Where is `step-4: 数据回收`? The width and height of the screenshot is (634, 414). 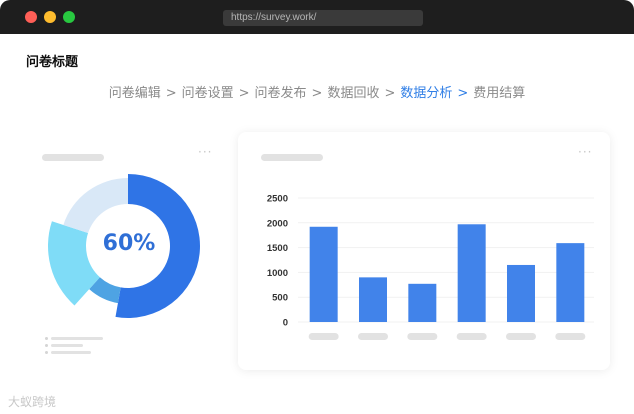
step-4: 数据回收 is located at coordinates (353, 91).